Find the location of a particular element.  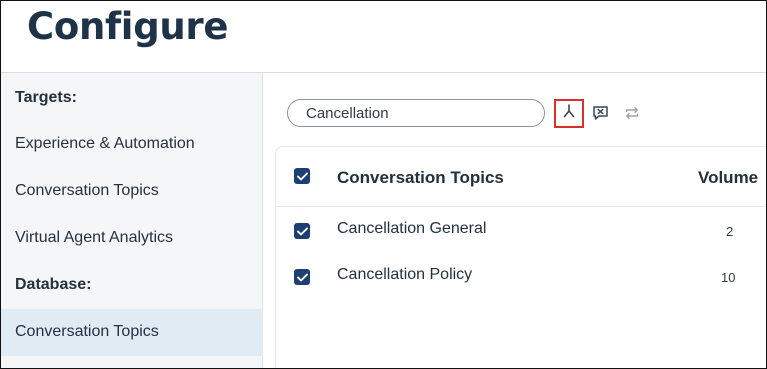

select-all-checkbox is located at coordinates (302, 176).